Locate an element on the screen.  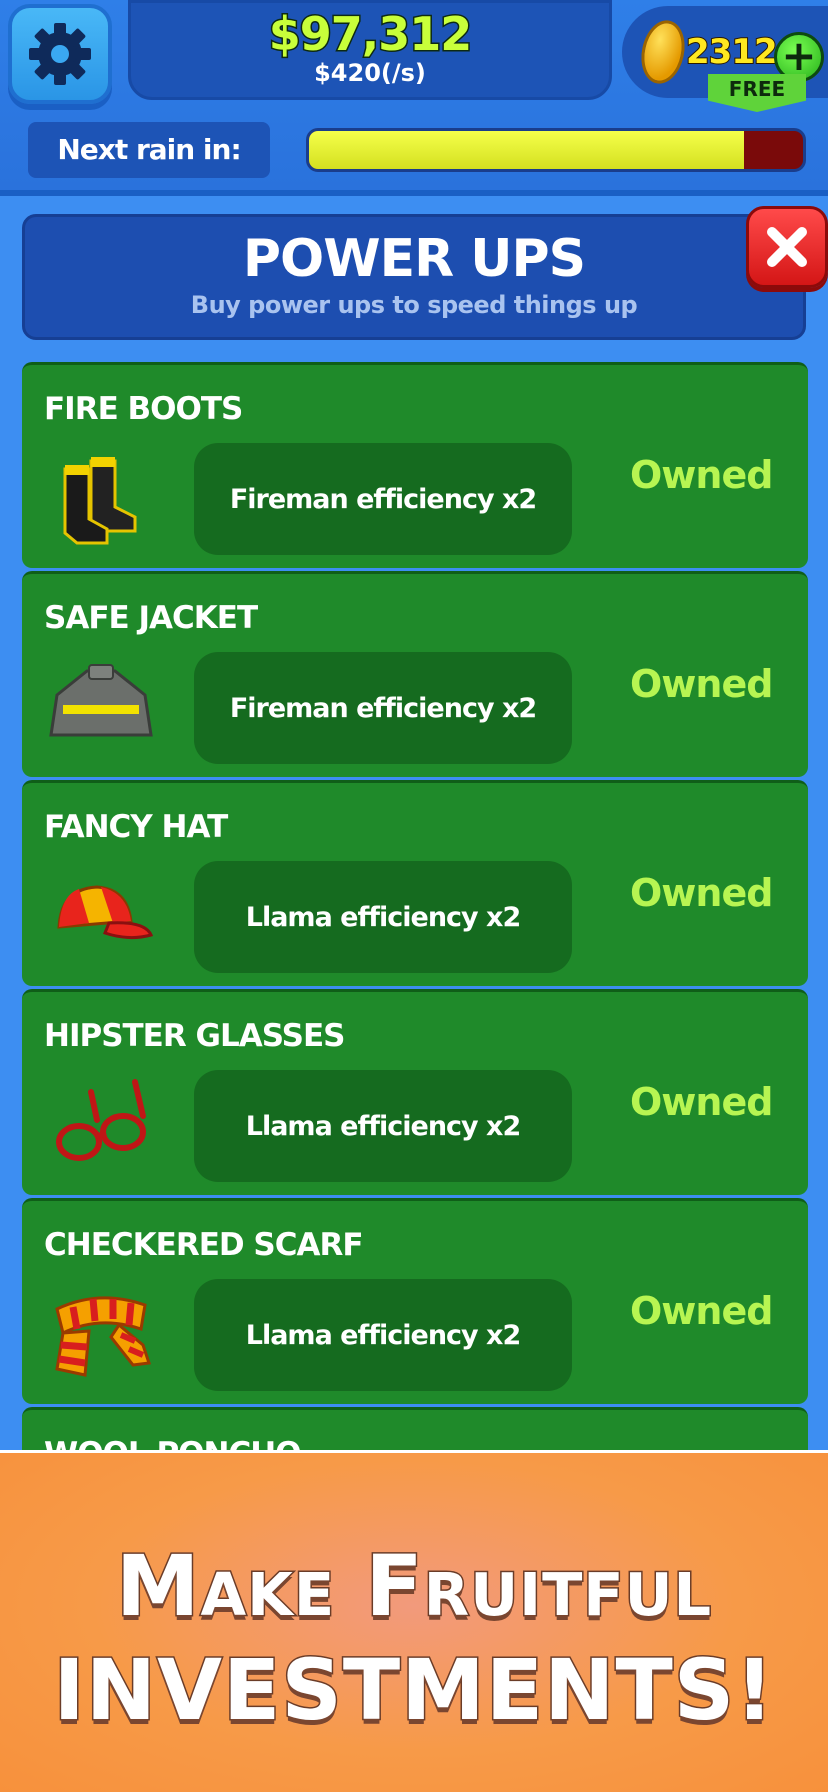
promo-headline-line1: Make Fruitful is located at coordinates (413, 1586).